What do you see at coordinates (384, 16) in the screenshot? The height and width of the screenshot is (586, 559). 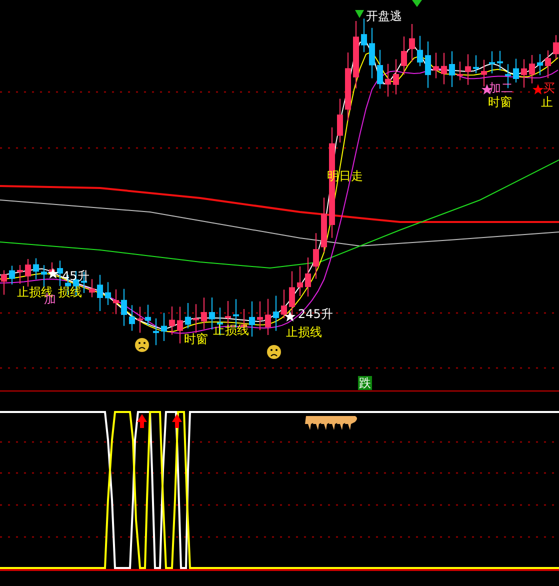 I see `chart-signal-label: 开盘逃` at bounding box center [384, 16].